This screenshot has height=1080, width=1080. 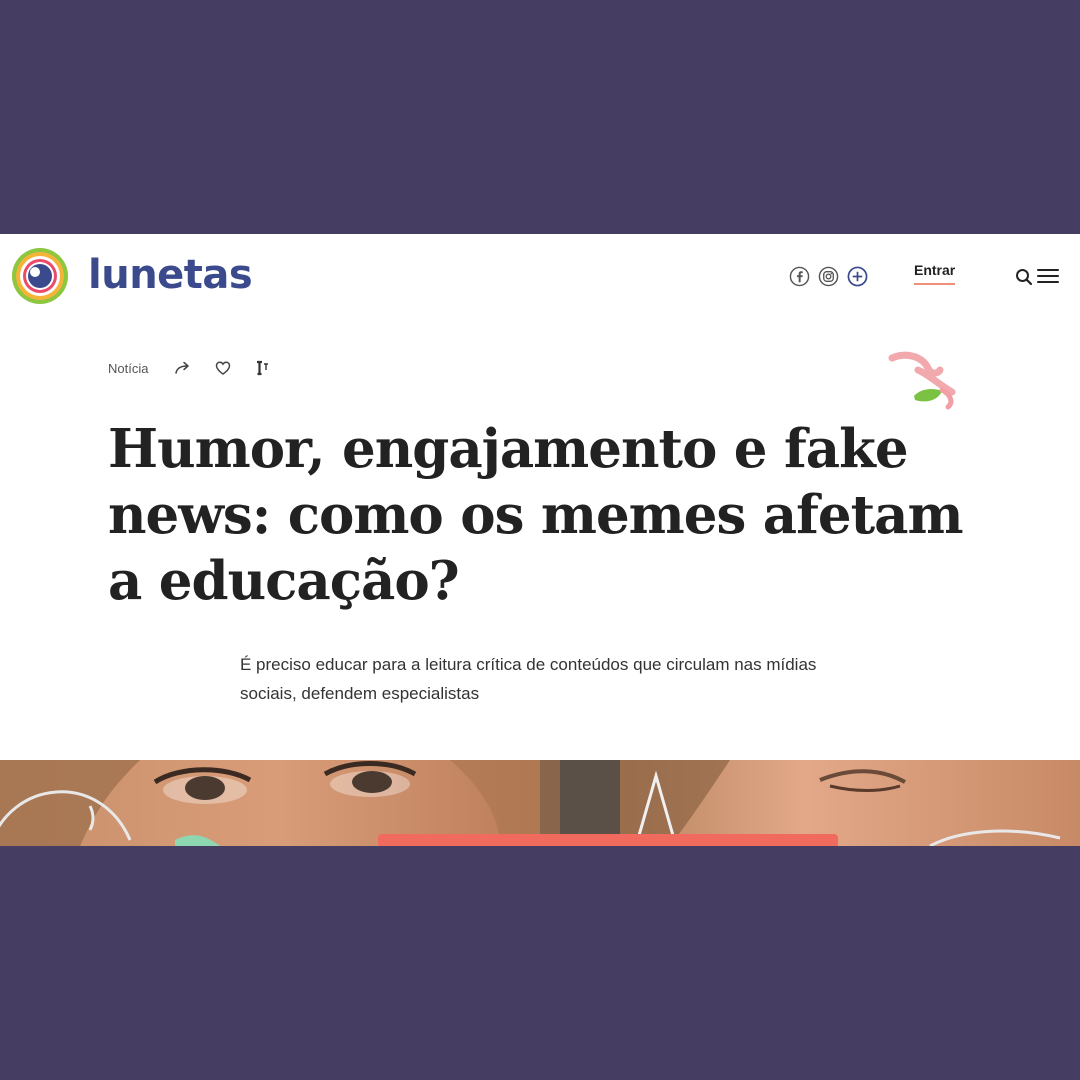 What do you see at coordinates (170, 275) in the screenshot?
I see `logo-text: lunetas` at bounding box center [170, 275].